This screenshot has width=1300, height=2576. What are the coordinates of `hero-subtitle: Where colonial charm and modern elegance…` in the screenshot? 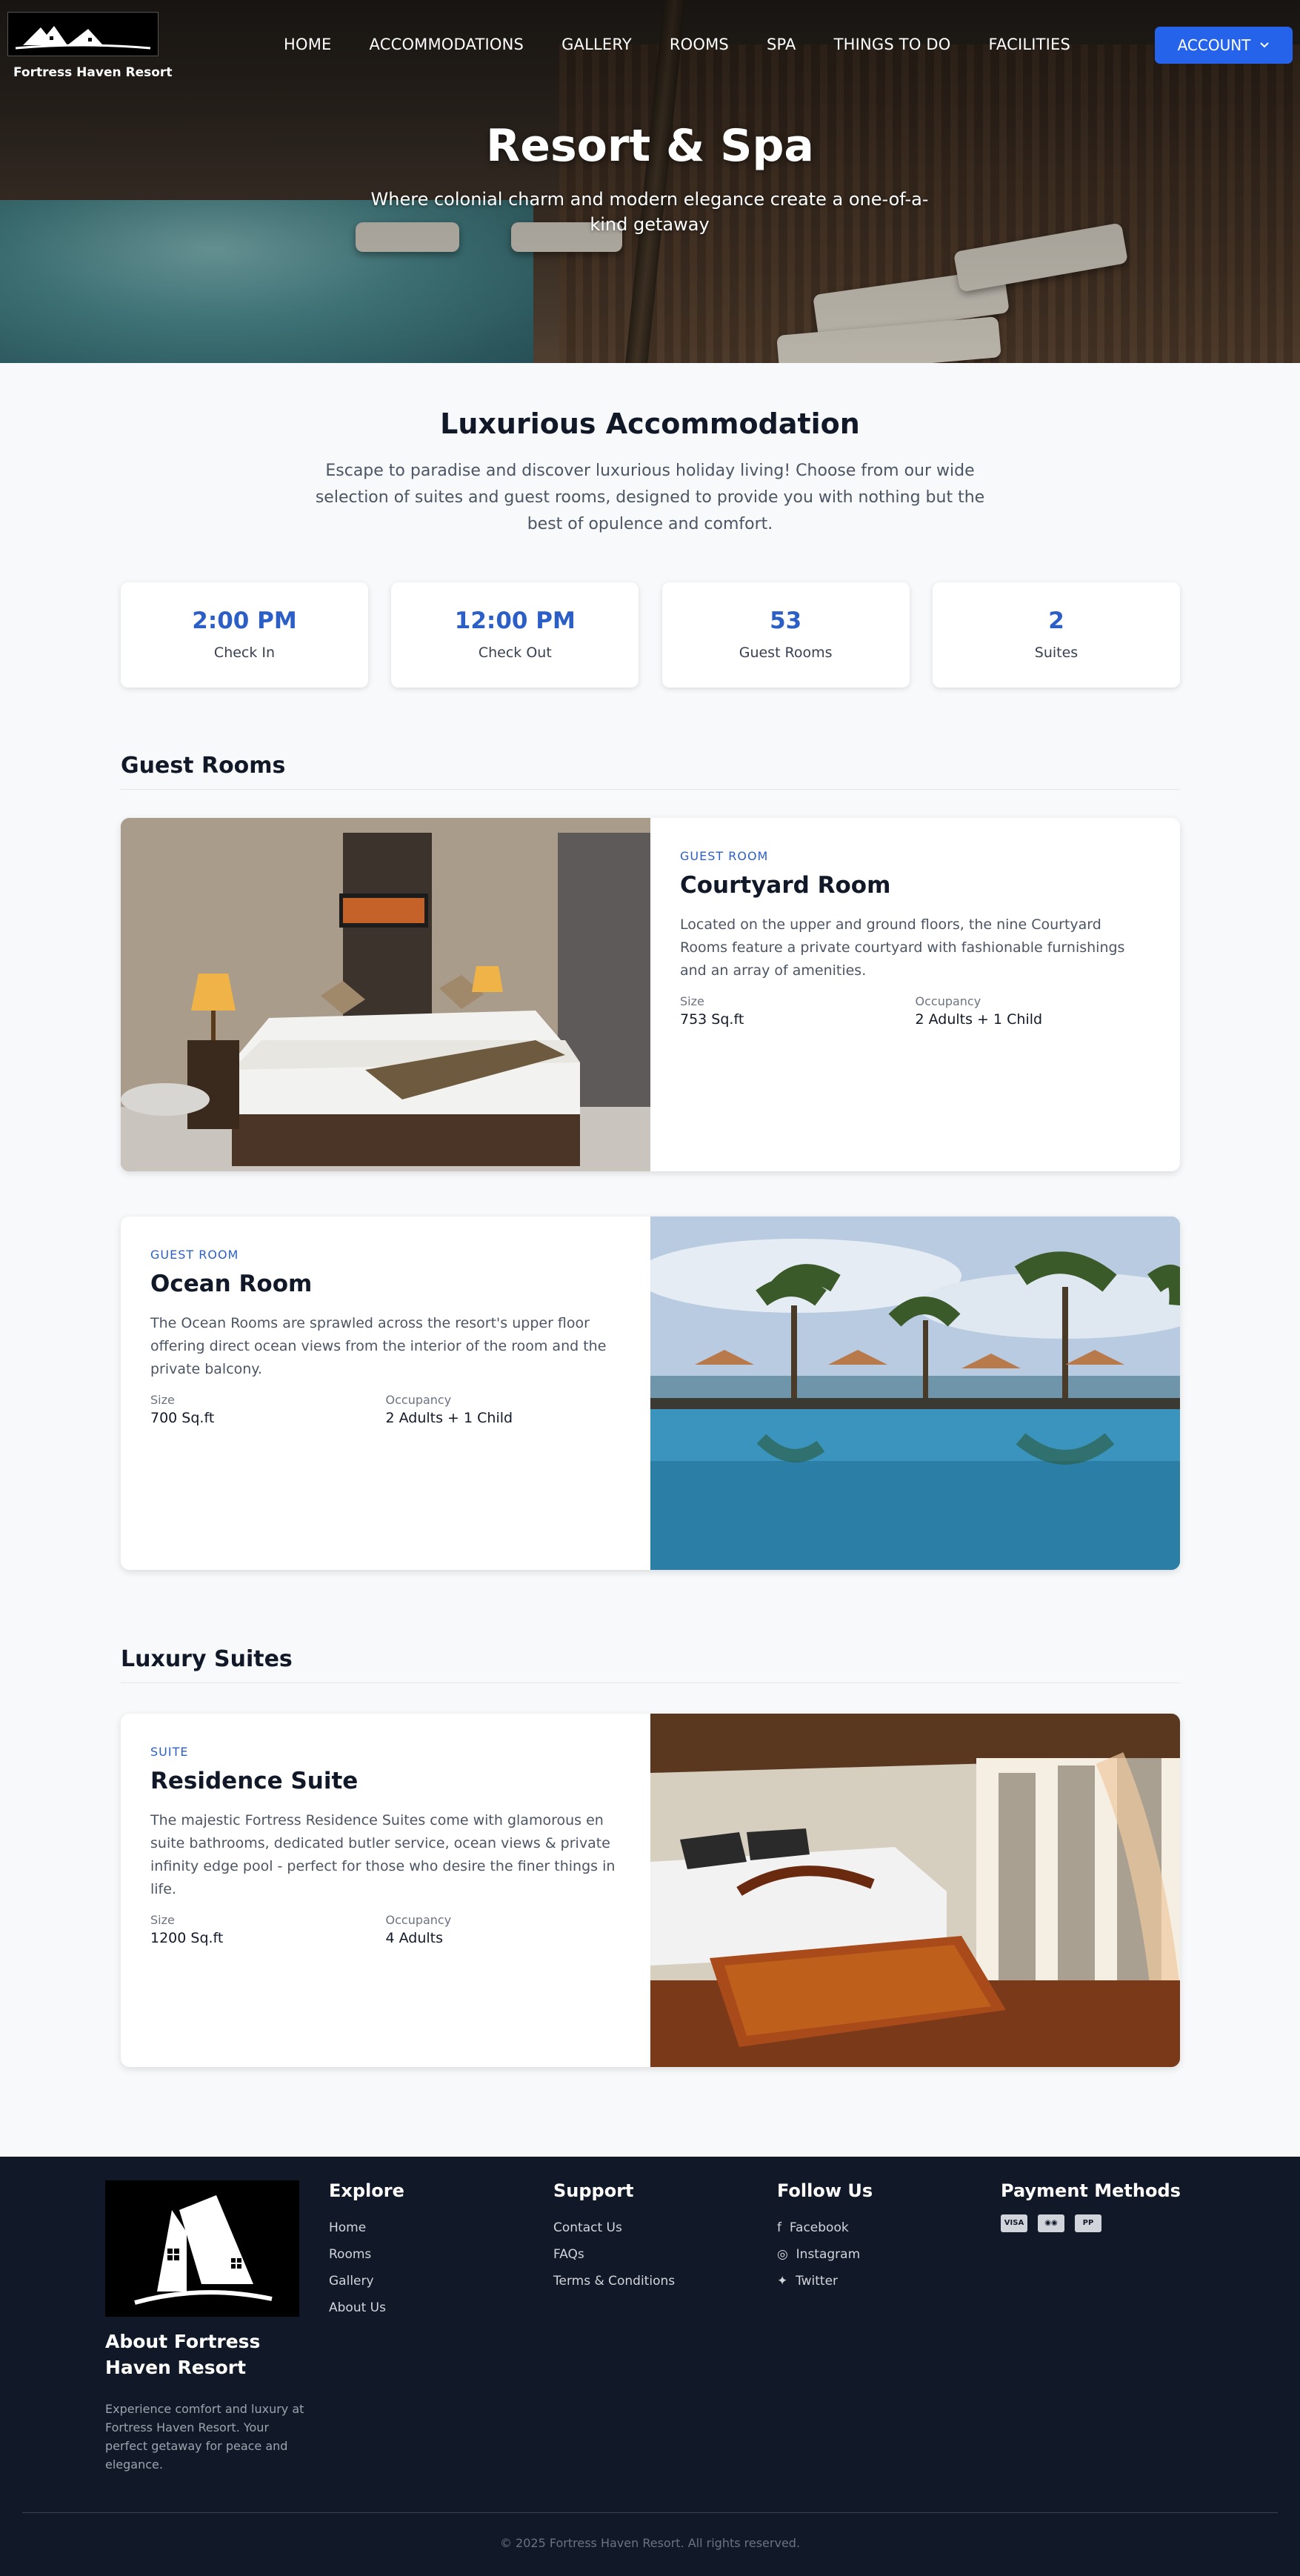 It's located at (649, 212).